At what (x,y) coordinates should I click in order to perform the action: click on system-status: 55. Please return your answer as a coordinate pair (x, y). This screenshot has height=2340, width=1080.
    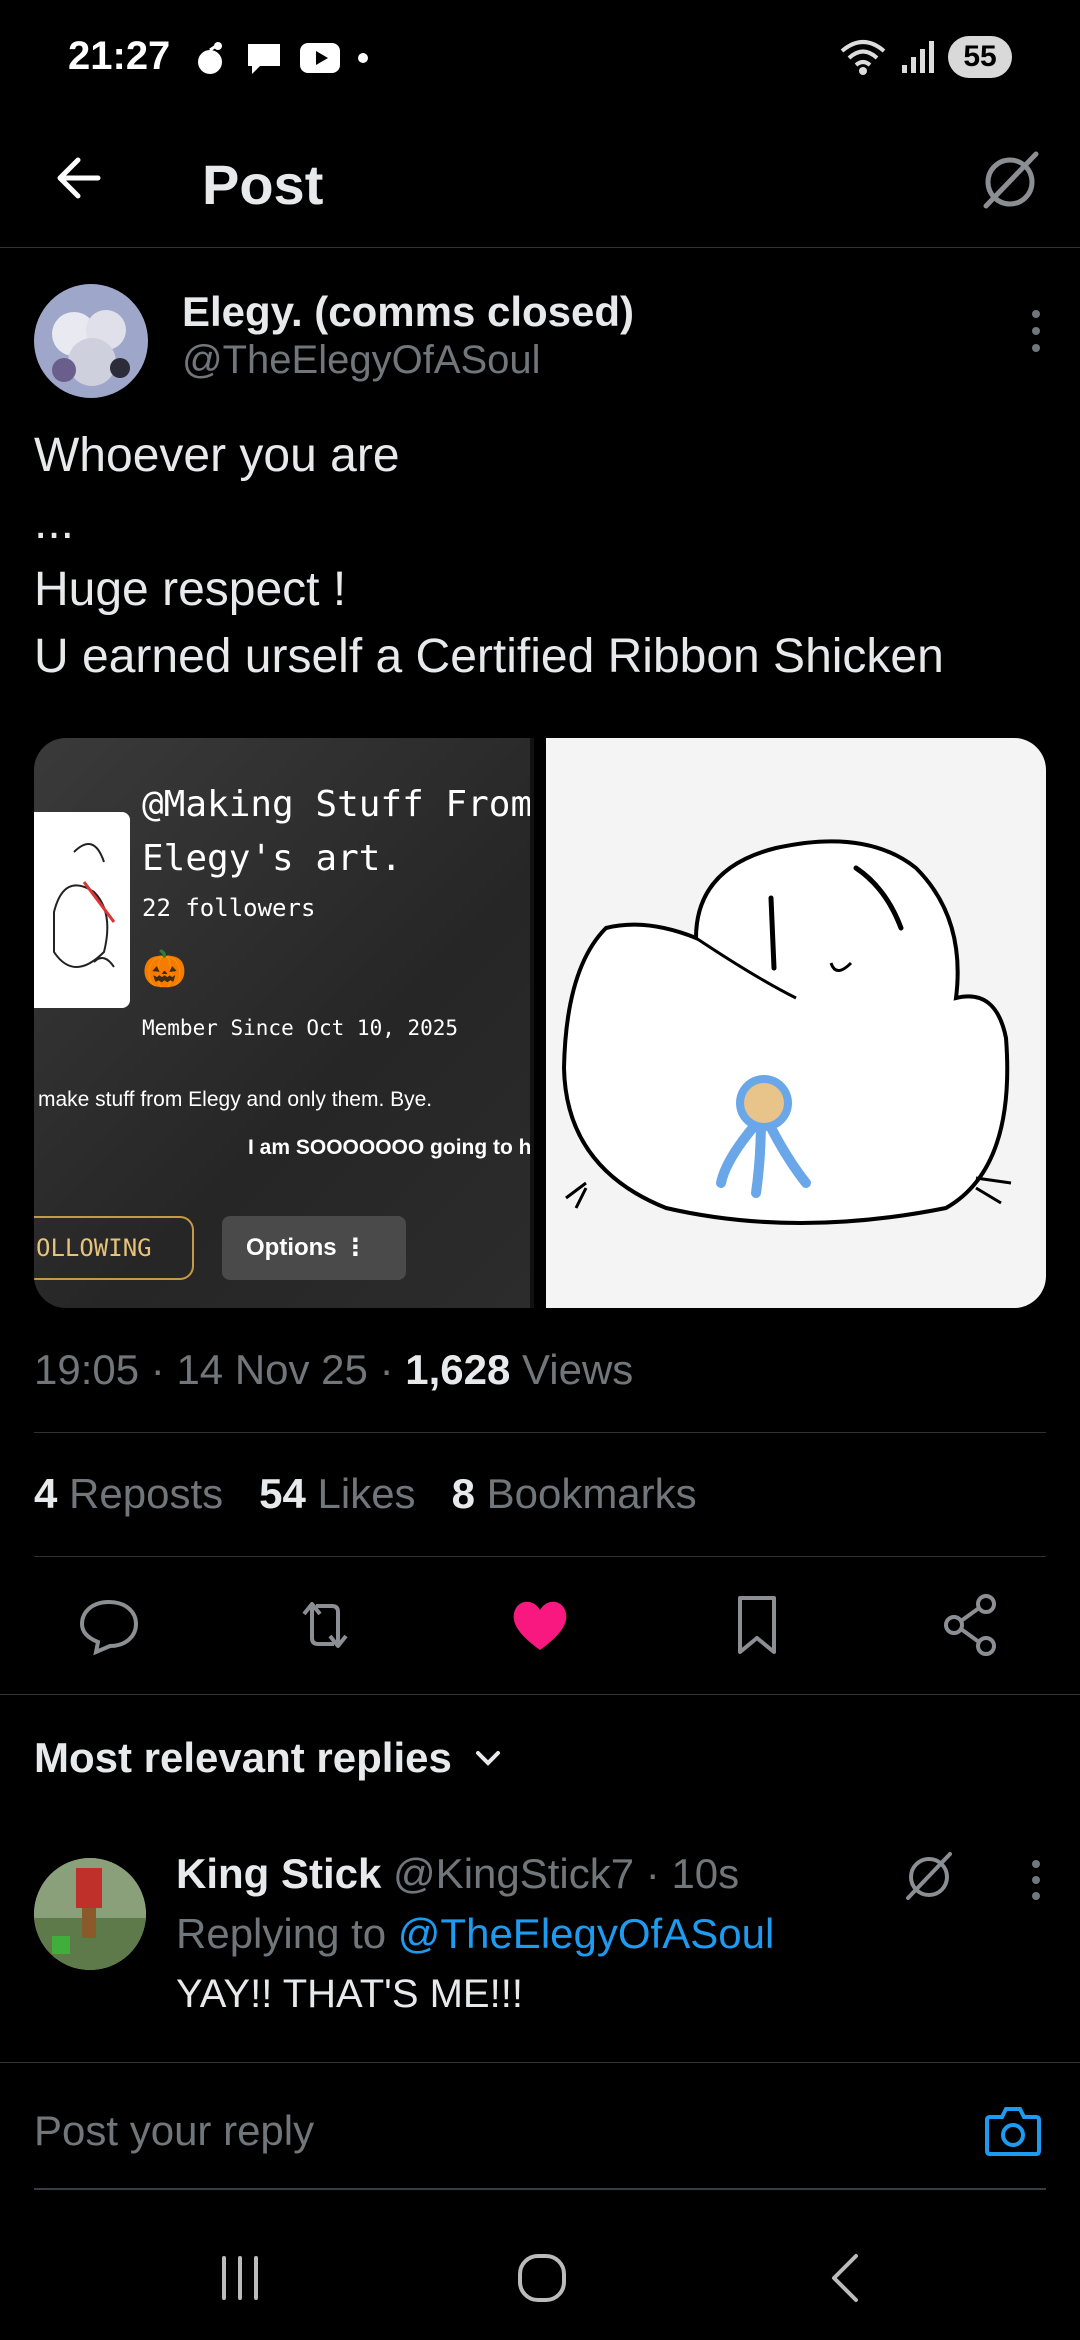
    Looking at the image, I should click on (925, 57).